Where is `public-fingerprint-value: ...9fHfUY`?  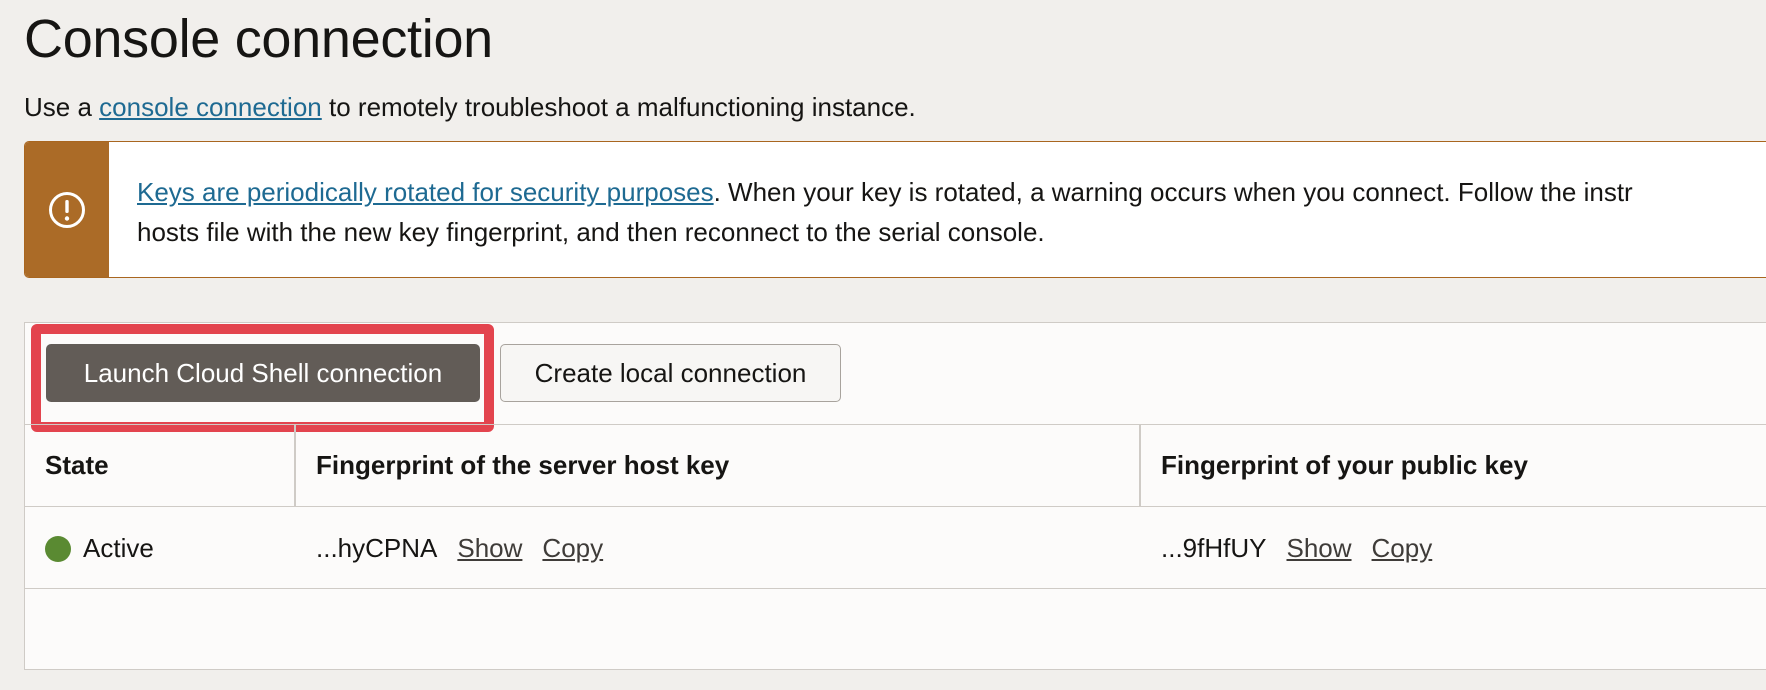
public-fingerprint-value: ...9fHfUY is located at coordinates (1214, 548).